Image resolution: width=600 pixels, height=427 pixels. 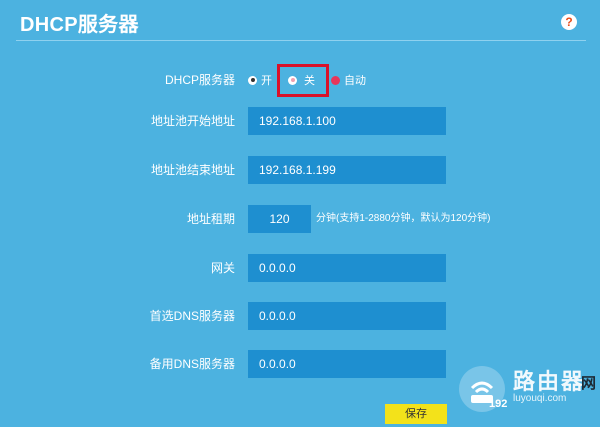 I want to click on dhcp-server-label: DHCP服务器, so click(x=199, y=80).